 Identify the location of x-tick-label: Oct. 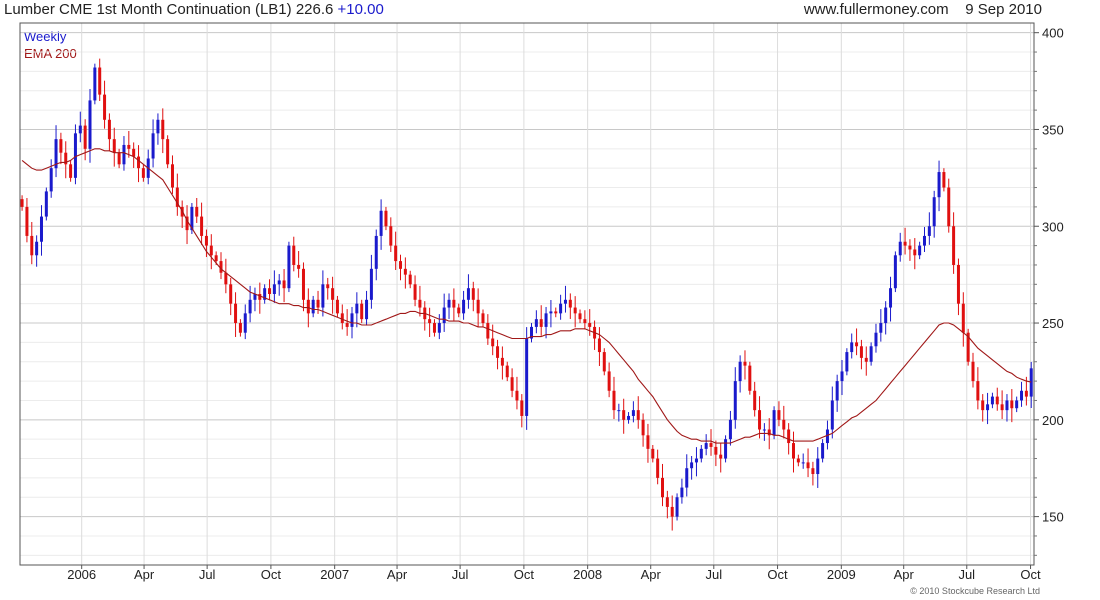
(271, 574).